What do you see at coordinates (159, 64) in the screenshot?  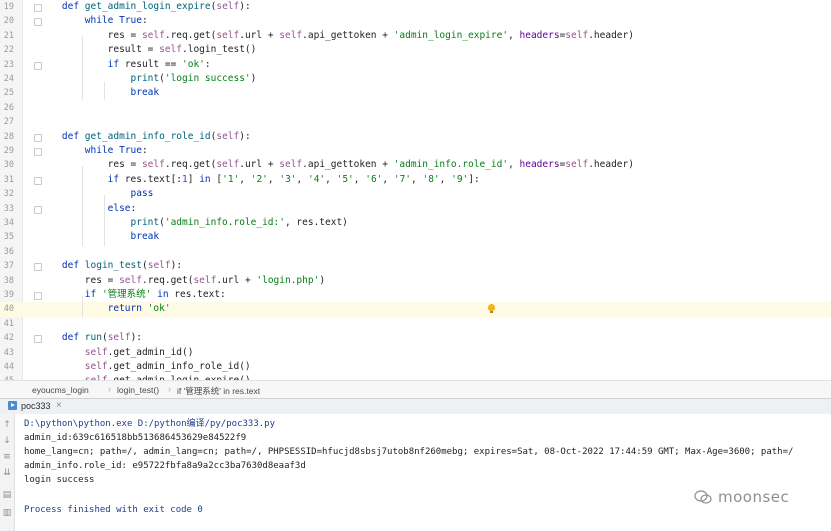 I see `code-text: if result == 'ok':` at bounding box center [159, 64].